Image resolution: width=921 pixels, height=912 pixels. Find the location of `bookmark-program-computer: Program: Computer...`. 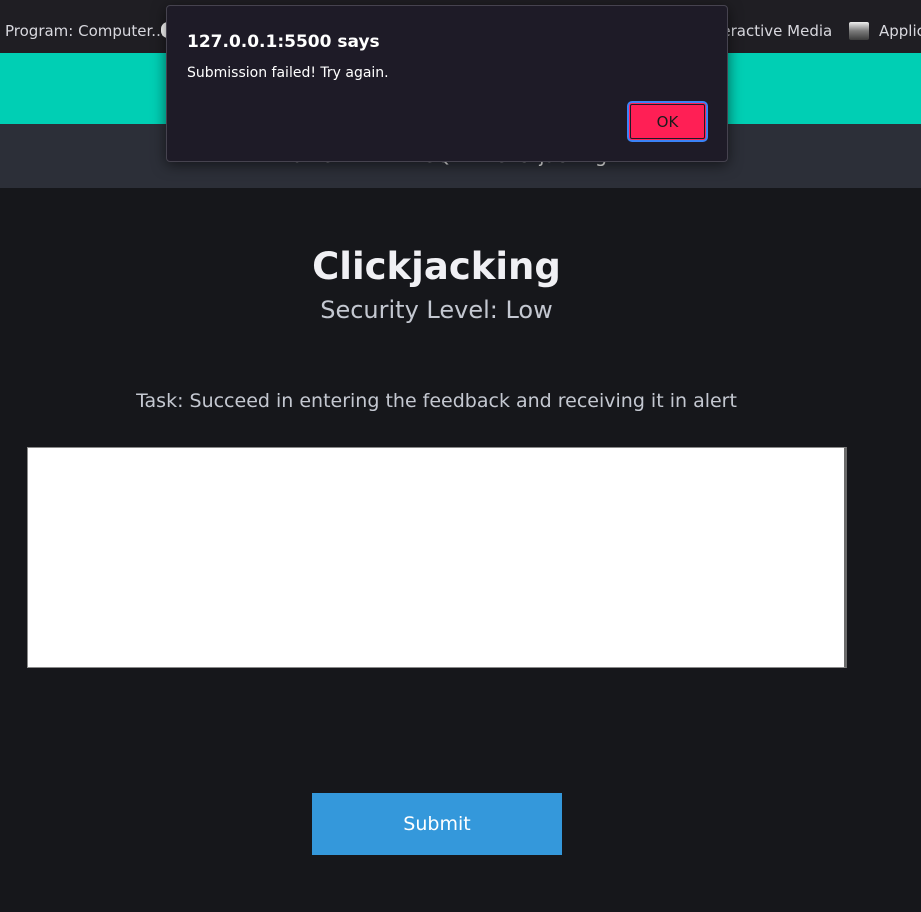

bookmark-program-computer: Program: Computer... is located at coordinates (85, 26).